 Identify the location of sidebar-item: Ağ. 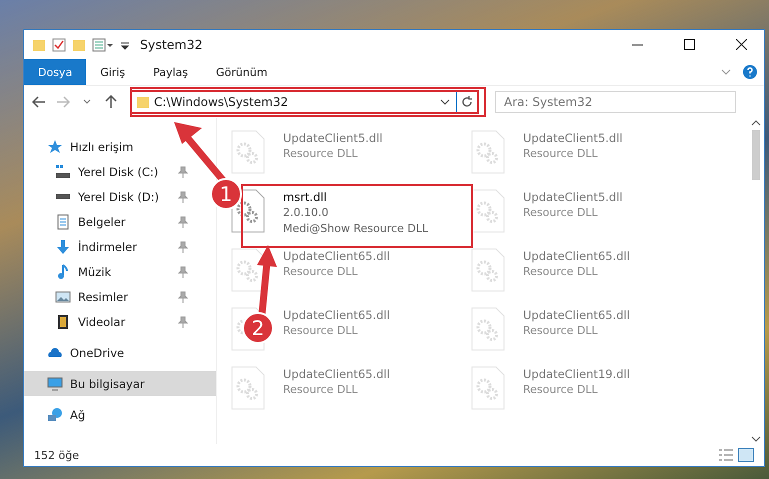
(120, 414).